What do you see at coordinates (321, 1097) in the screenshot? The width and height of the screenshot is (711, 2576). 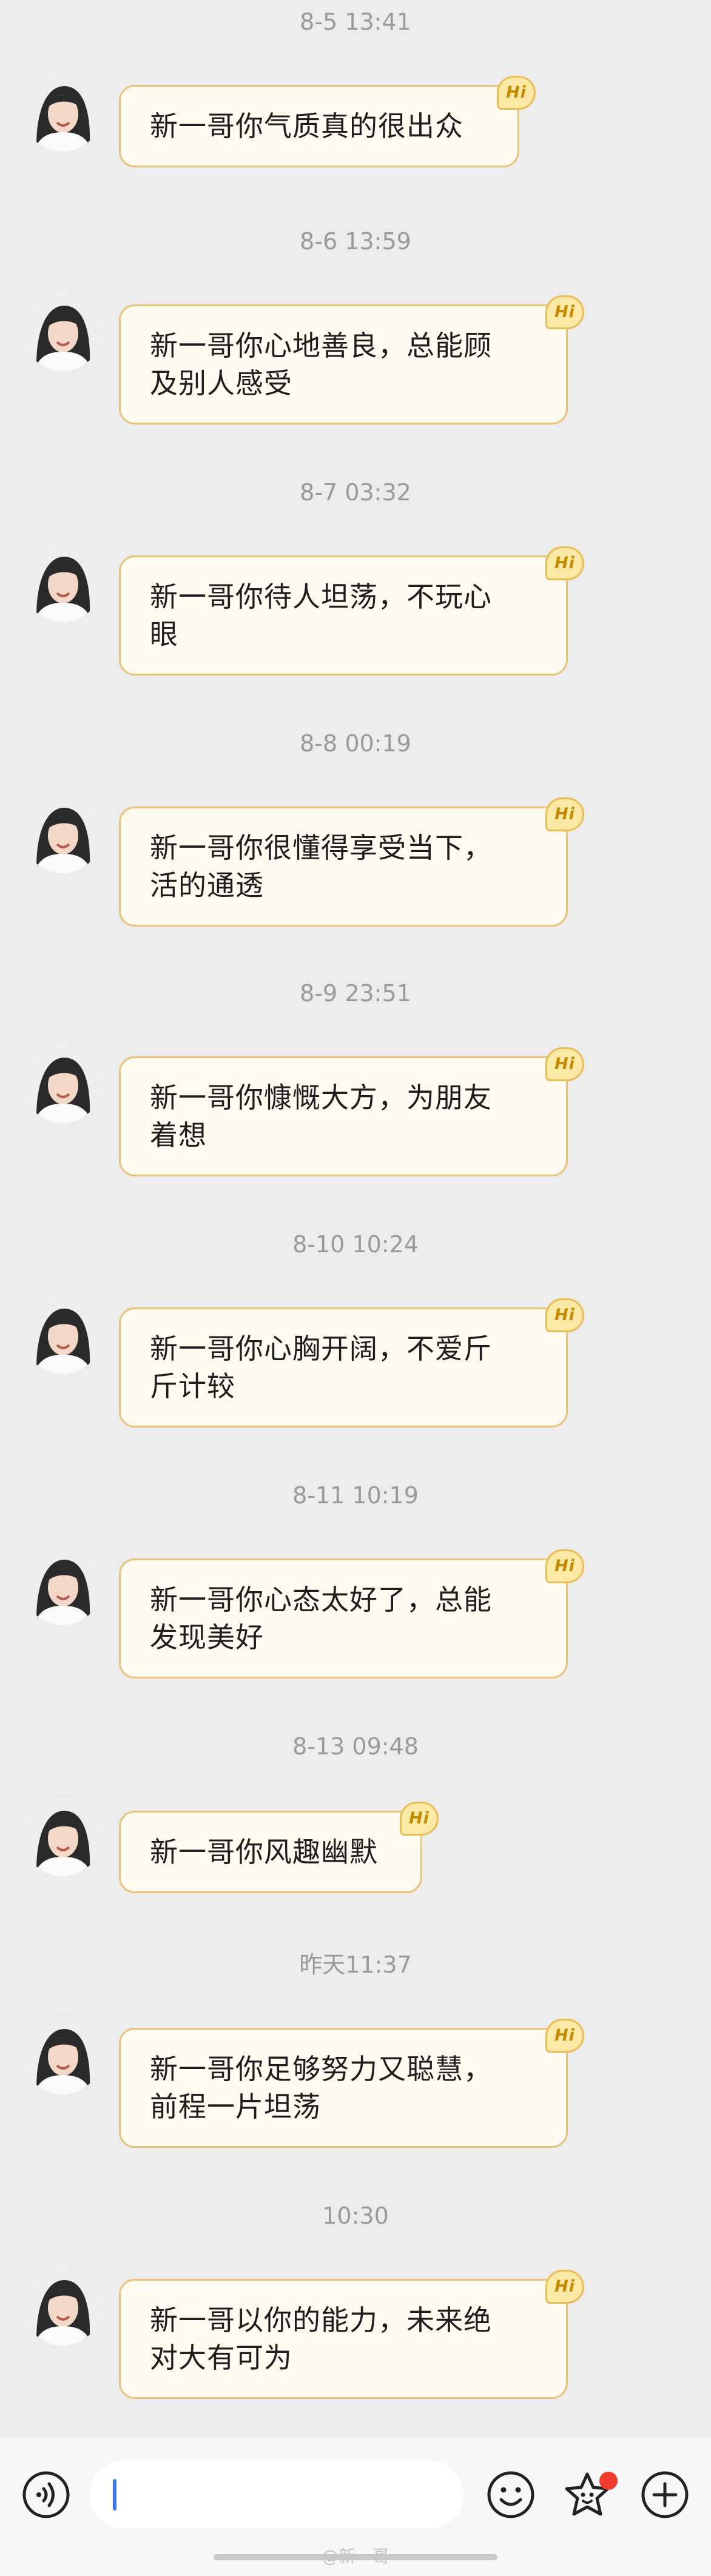 I see `message-text-line-1: 新一哥你慷慨大方，为朋友` at bounding box center [321, 1097].